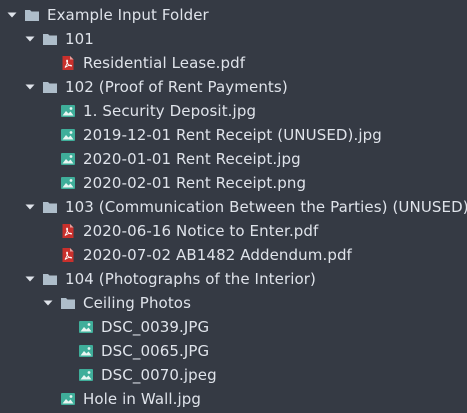  I want to click on tree-item-label: 2020-01-01 Rent Receipt.jpg, so click(192, 159).